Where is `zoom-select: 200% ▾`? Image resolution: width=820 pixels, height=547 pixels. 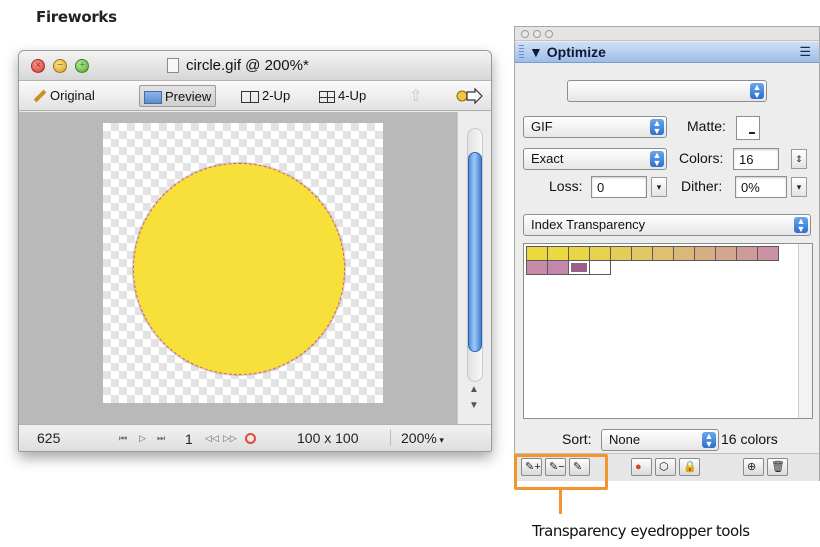
zoom-select: 200% ▾ is located at coordinates (417, 438).